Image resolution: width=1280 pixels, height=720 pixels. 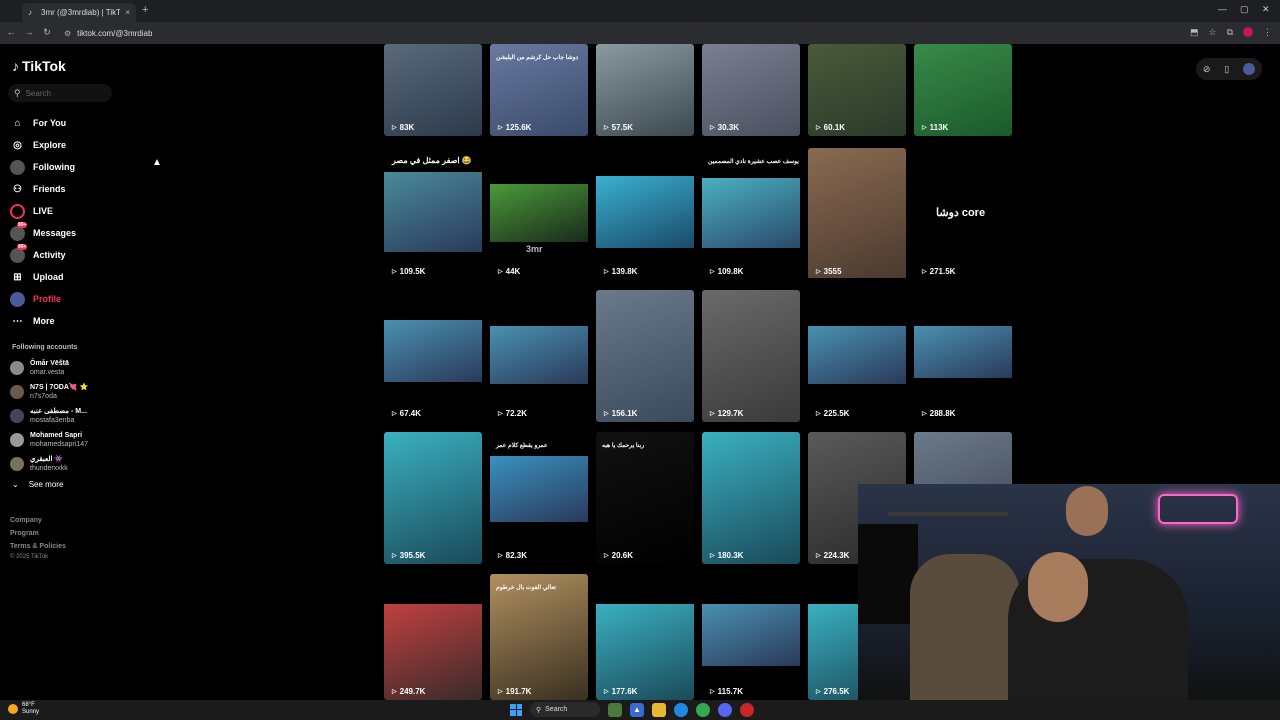 What do you see at coordinates (645, 498) in the screenshot?
I see `video-item: ربنا يرحمك يا هبه ▷ 20.6K` at bounding box center [645, 498].